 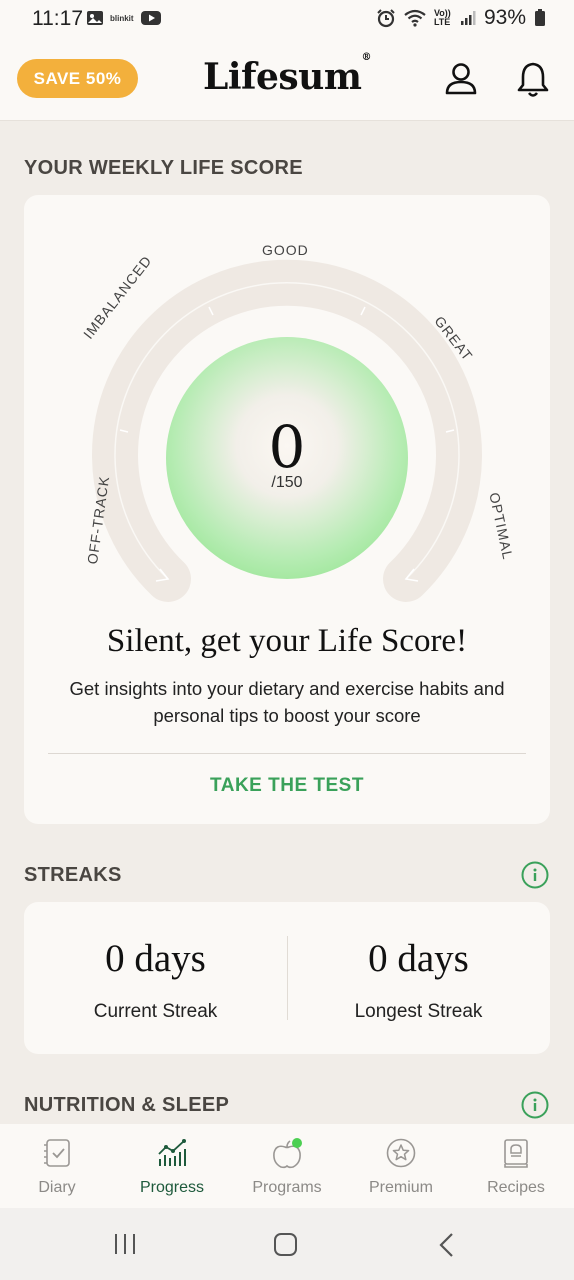 I want to click on battery-icon, so click(x=540, y=17).